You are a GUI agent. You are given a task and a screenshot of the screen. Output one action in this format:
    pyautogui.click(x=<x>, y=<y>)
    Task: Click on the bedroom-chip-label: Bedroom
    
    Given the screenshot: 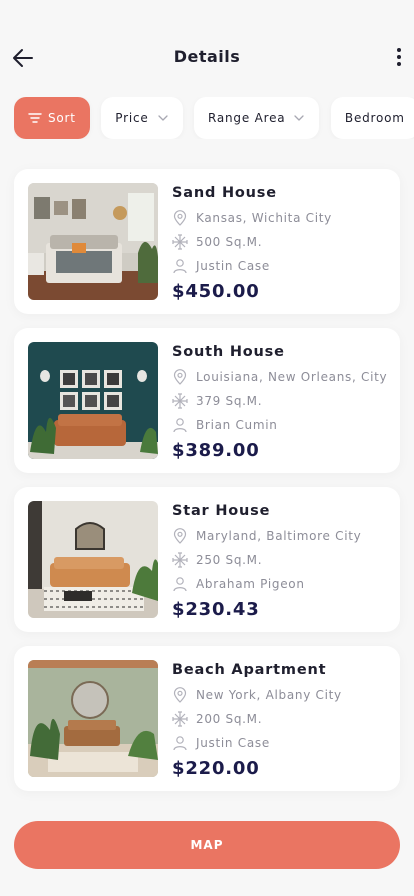 What is the action you would take?
    pyautogui.click(x=374, y=118)
    